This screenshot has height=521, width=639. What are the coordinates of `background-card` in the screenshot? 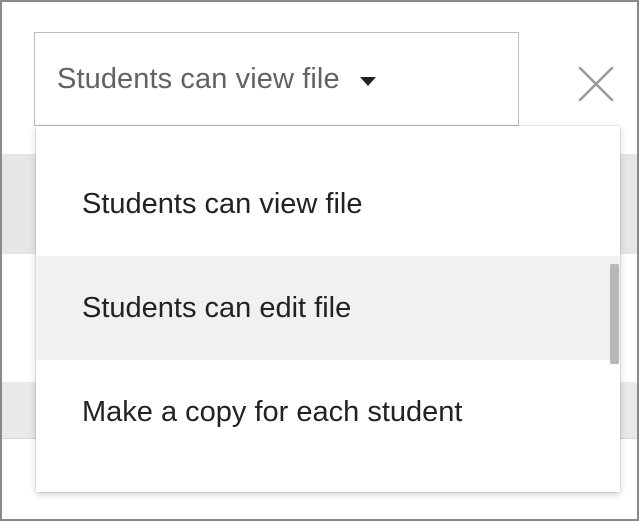 It's located at (17, 309).